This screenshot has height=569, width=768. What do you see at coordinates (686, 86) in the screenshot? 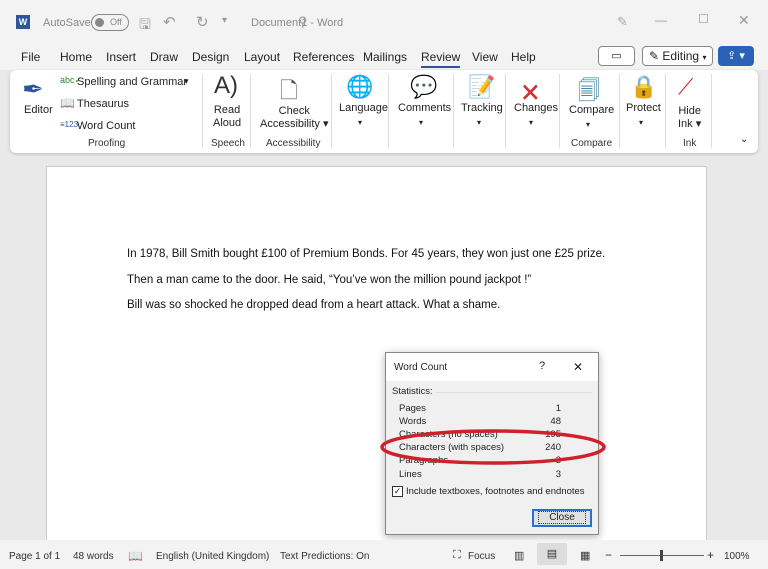
I see `hide-ink-icon: ⟋` at bounding box center [686, 86].